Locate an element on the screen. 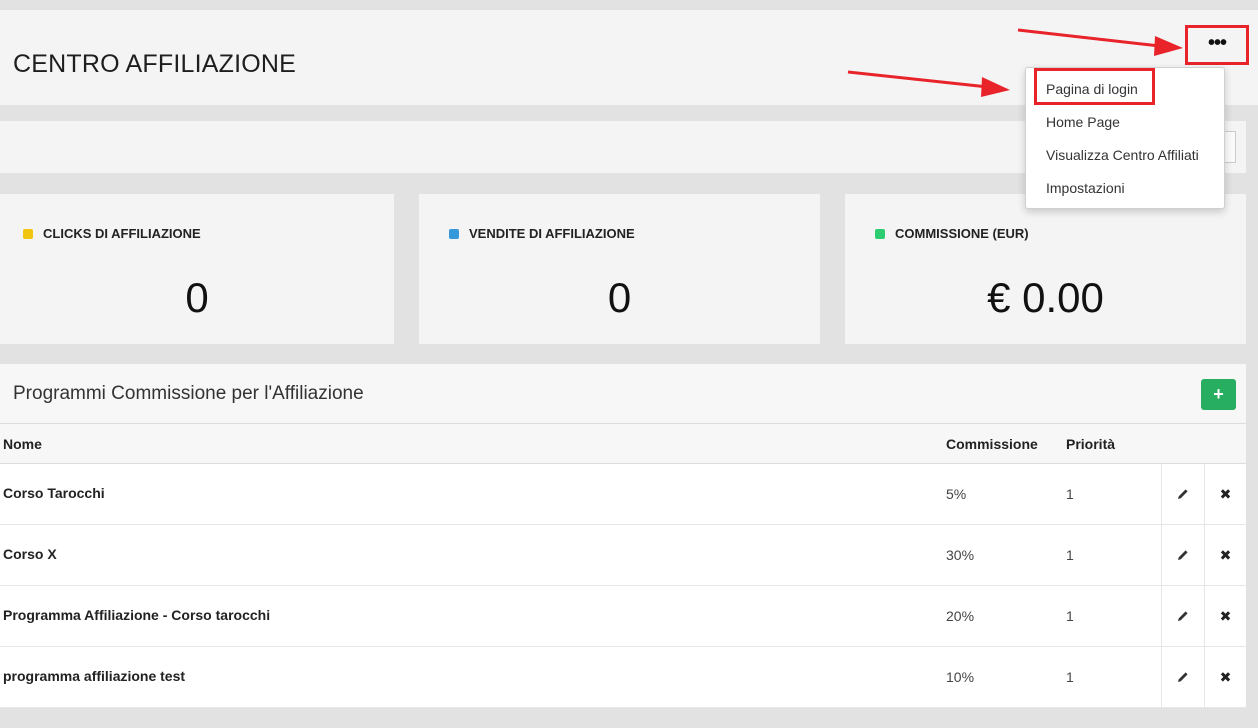  stat-label: VENDITE DI AFFILIAZIONE is located at coordinates (552, 233).